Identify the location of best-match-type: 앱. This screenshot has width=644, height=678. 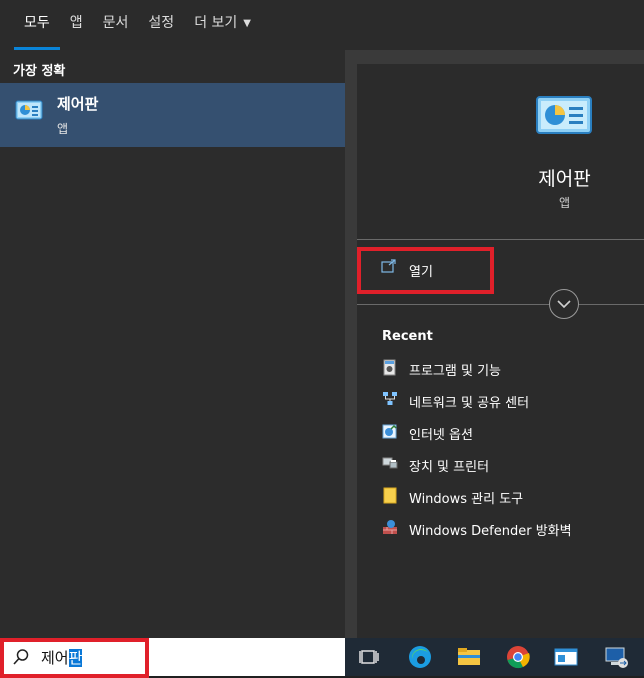
(63, 129).